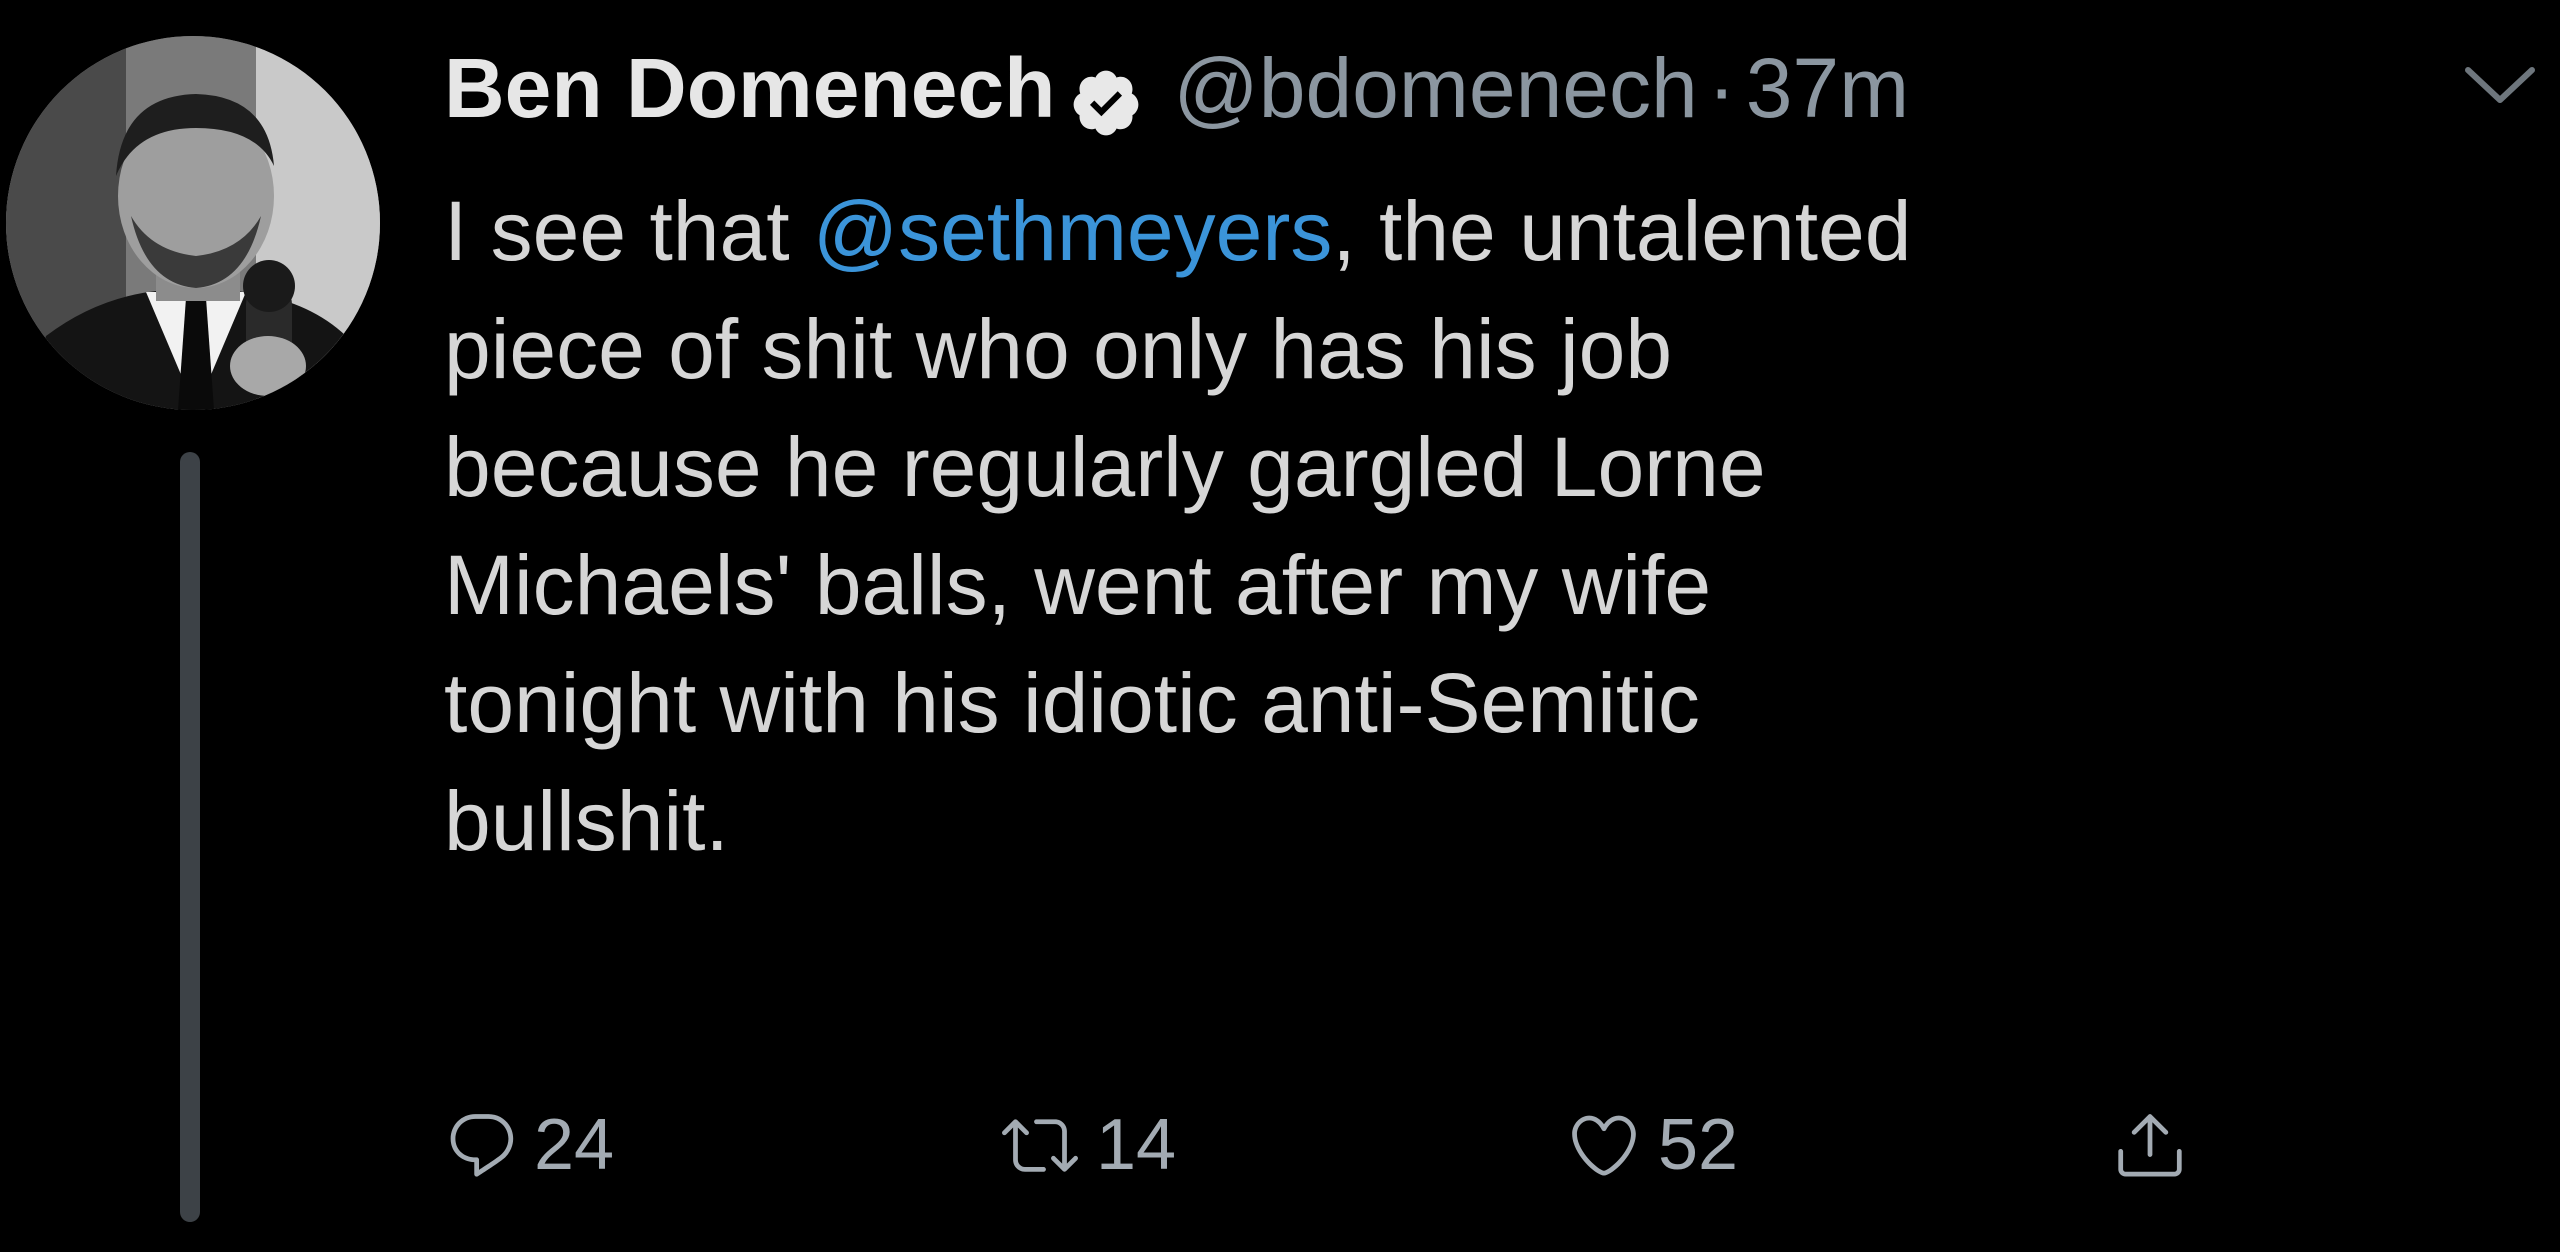 The width and height of the screenshot is (2560, 1252). I want to click on share-button, so click(2150, 1145).